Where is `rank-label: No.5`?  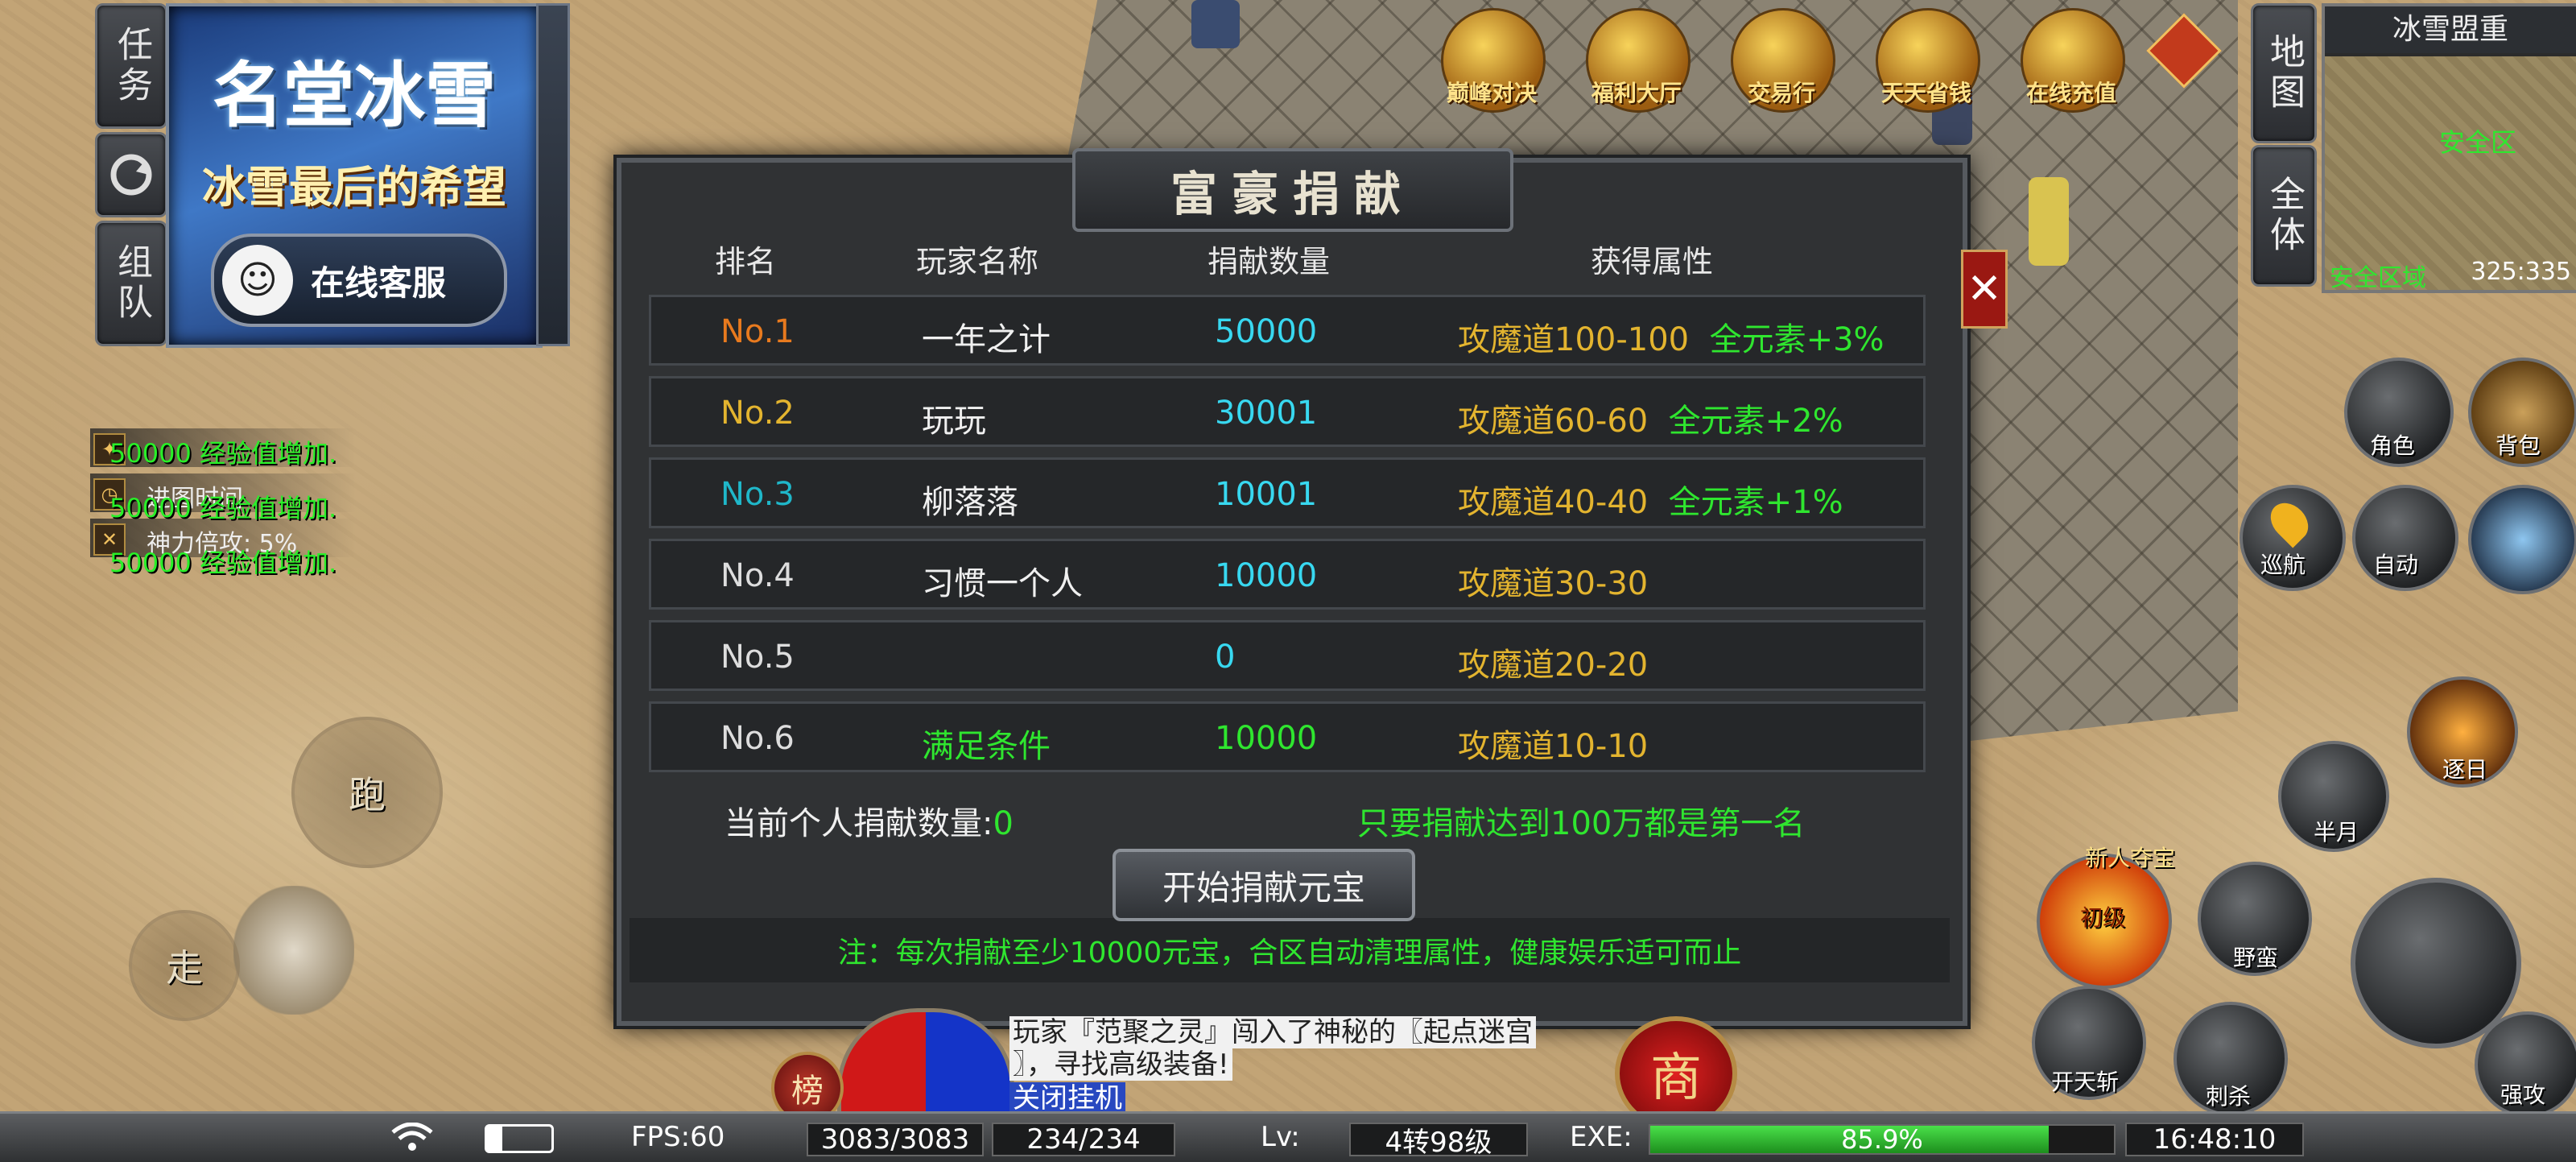
rank-label: No.5 is located at coordinates (757, 657).